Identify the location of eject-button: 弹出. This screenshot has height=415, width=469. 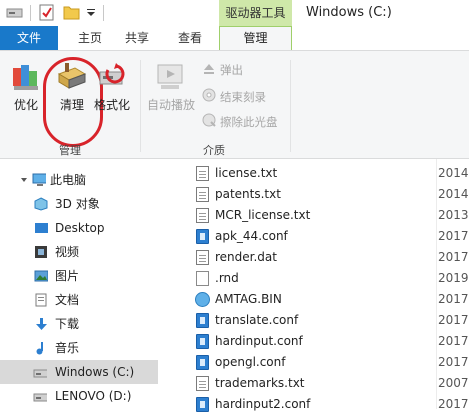
(231, 70).